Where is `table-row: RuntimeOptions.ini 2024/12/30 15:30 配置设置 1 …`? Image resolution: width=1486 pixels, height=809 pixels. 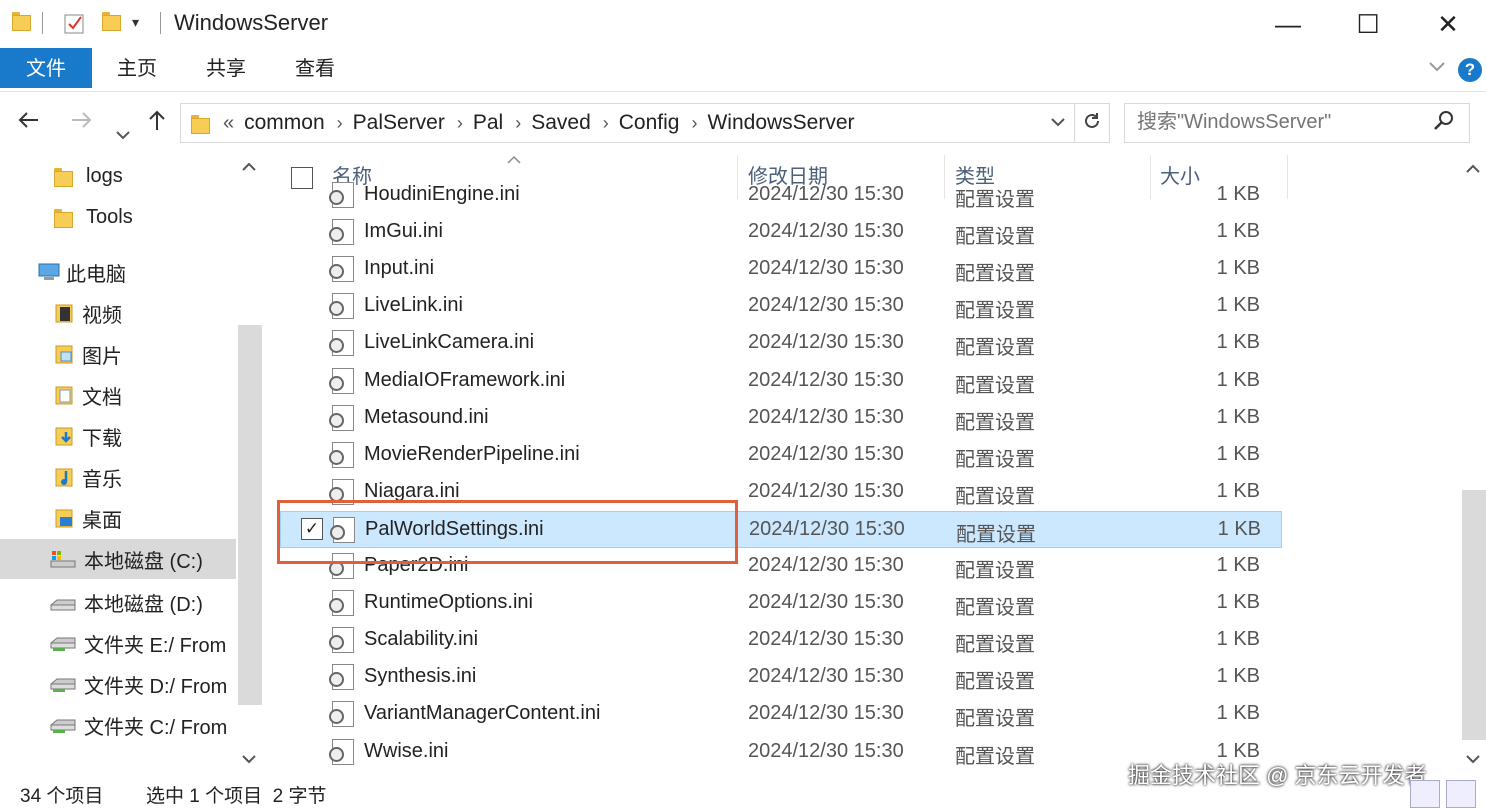 table-row: RuntimeOptions.ini 2024/12/30 15:30 配置设置 1 … is located at coordinates (781, 603).